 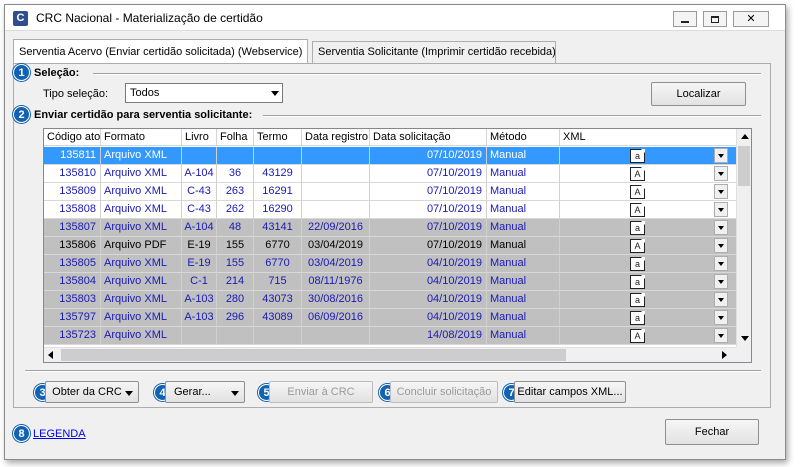 I want to click on cell-termo, so click(x=278, y=156).